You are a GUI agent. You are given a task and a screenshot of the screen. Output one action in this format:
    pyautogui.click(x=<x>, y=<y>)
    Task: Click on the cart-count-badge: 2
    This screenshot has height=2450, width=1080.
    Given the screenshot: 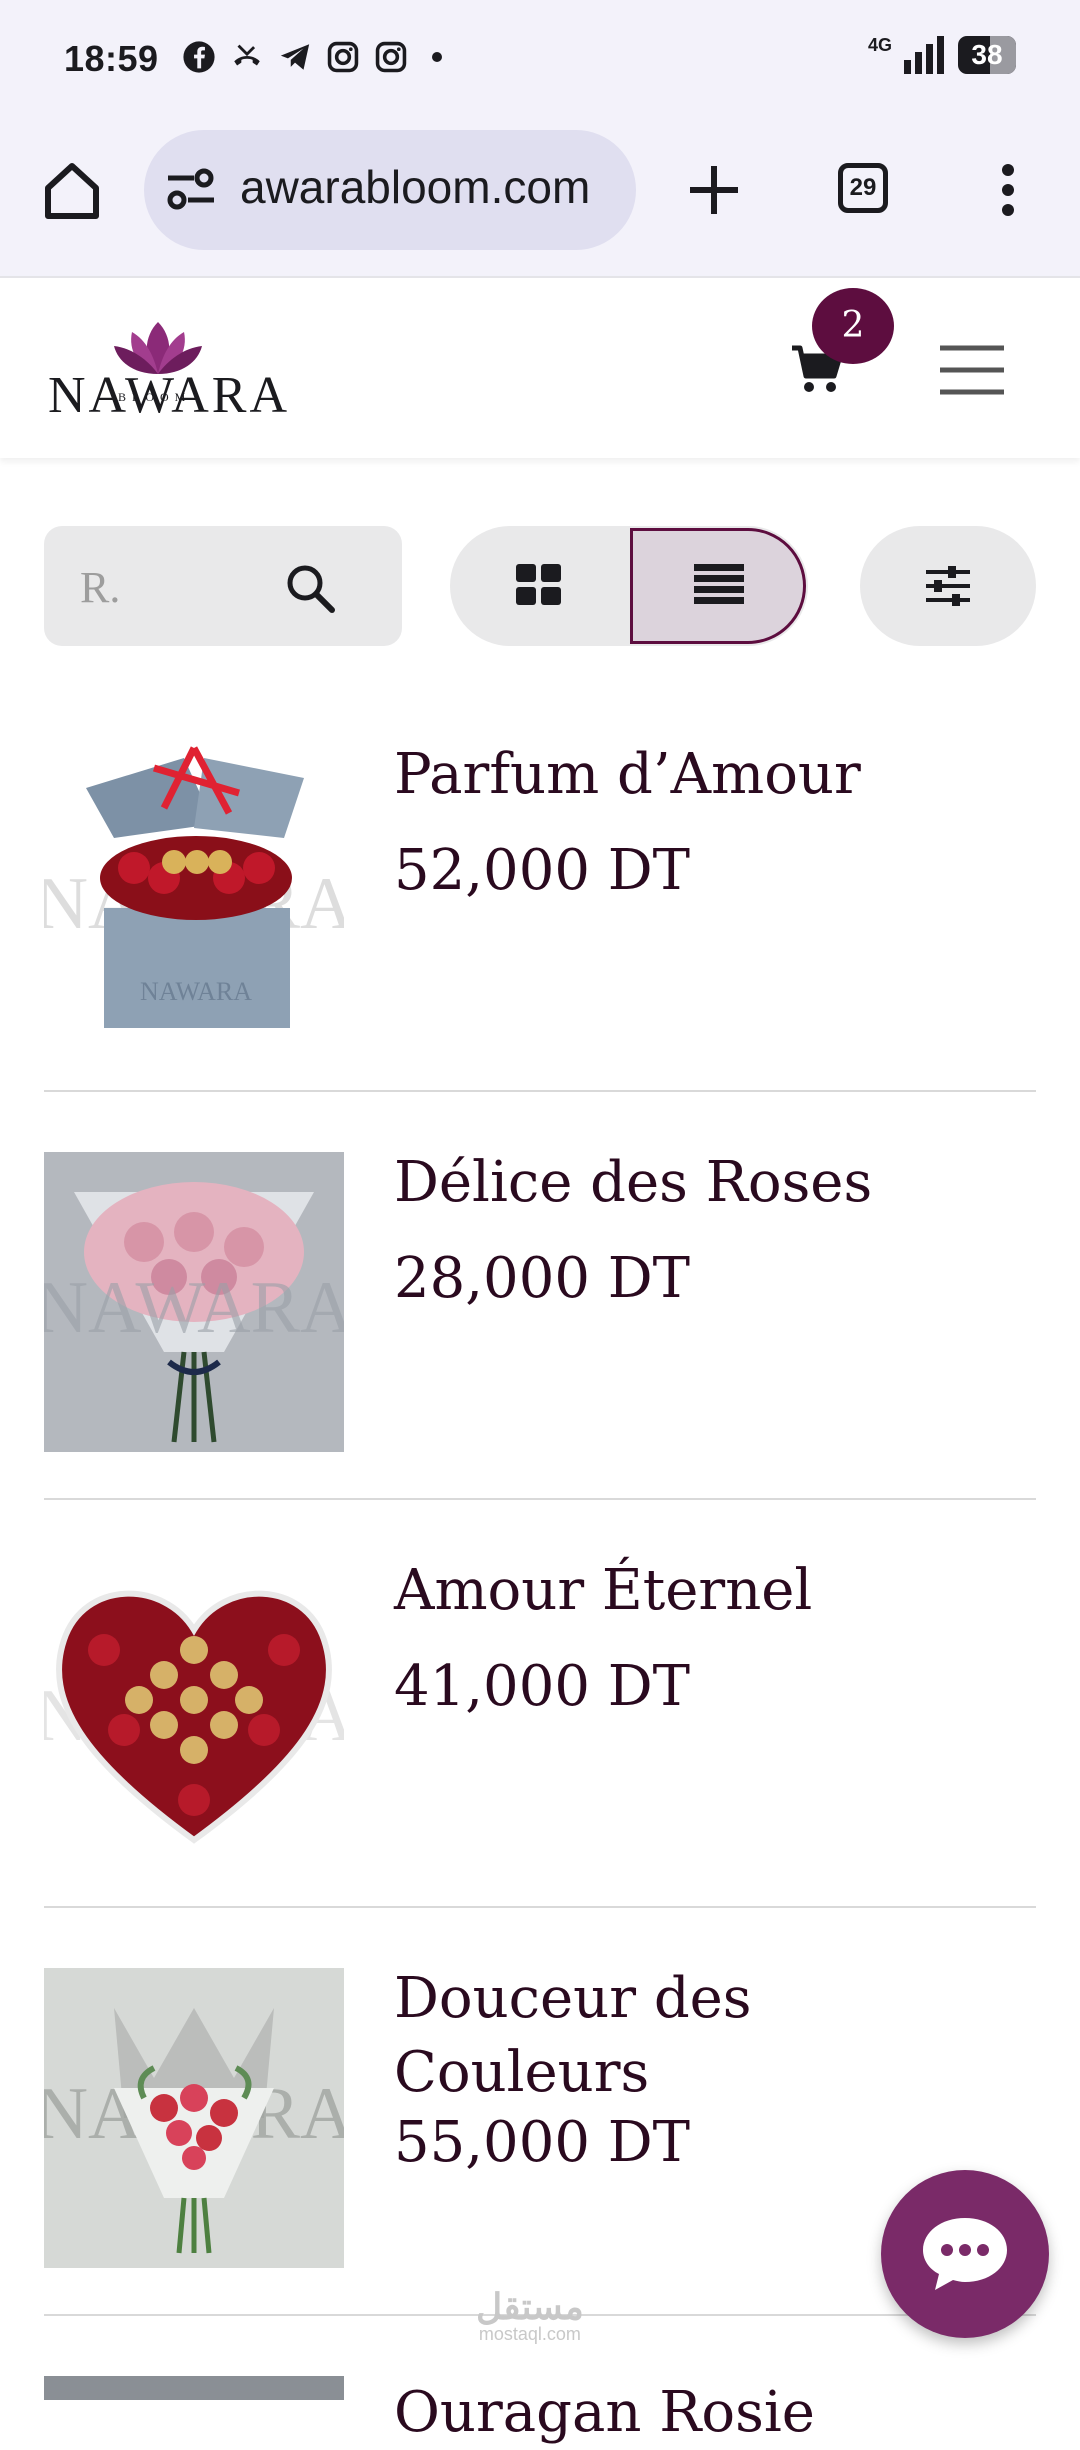 What is the action you would take?
    pyautogui.click(x=853, y=326)
    